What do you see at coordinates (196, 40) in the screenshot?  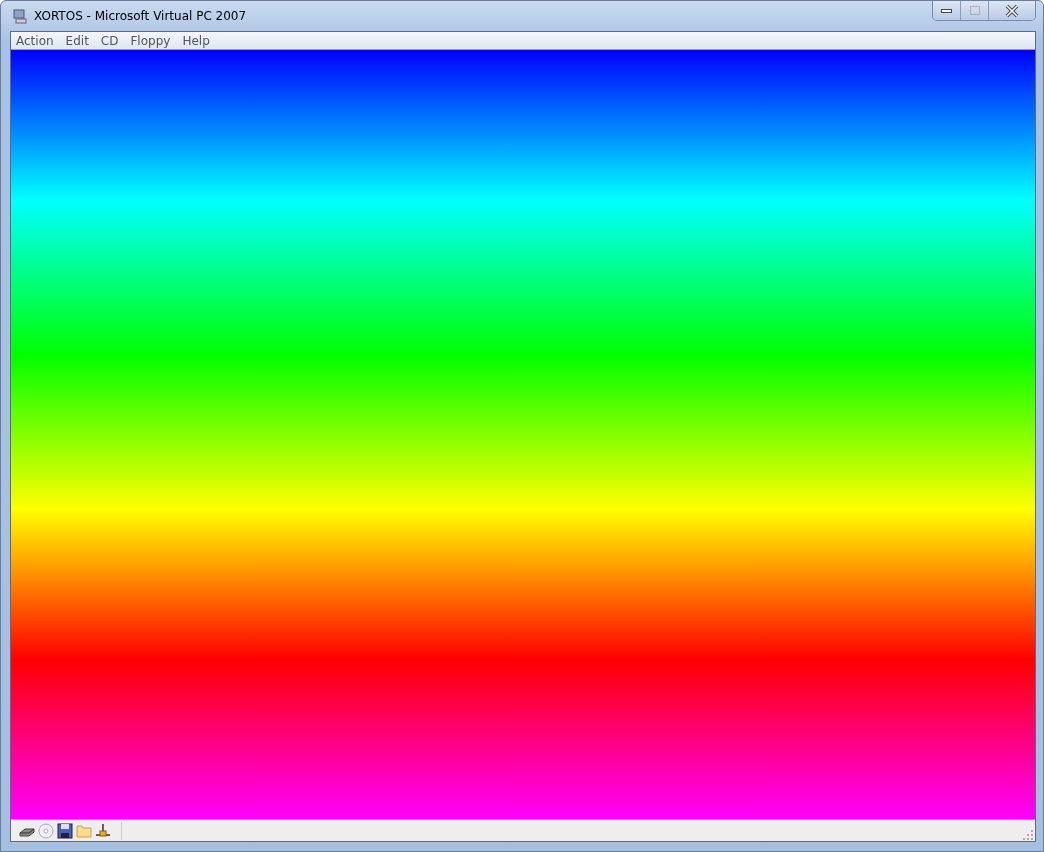 I see `menu-item: Help` at bounding box center [196, 40].